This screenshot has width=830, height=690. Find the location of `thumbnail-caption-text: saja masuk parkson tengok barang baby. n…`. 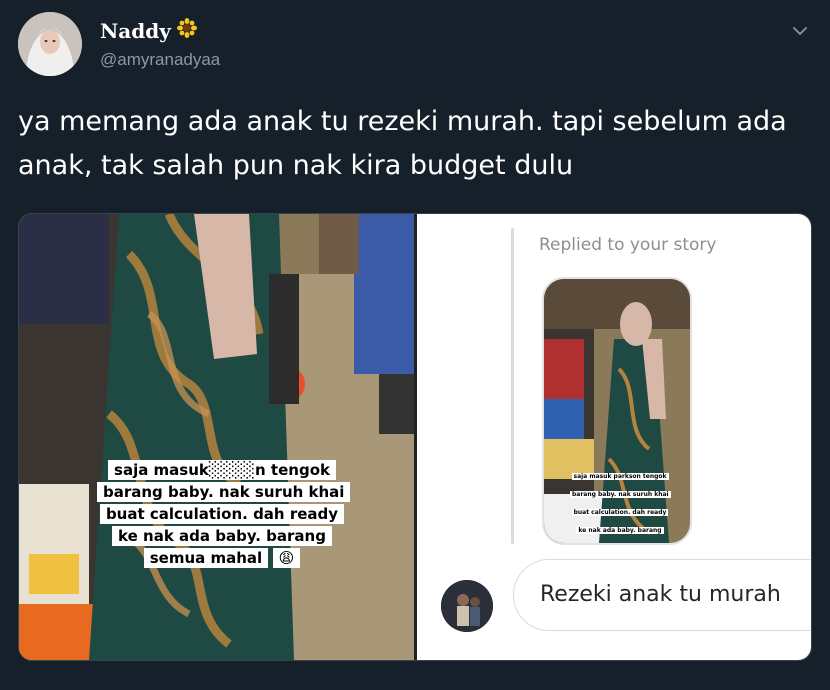

thumbnail-caption-text: saja masuk parkson tengok barang baby. n… is located at coordinates (620, 508).